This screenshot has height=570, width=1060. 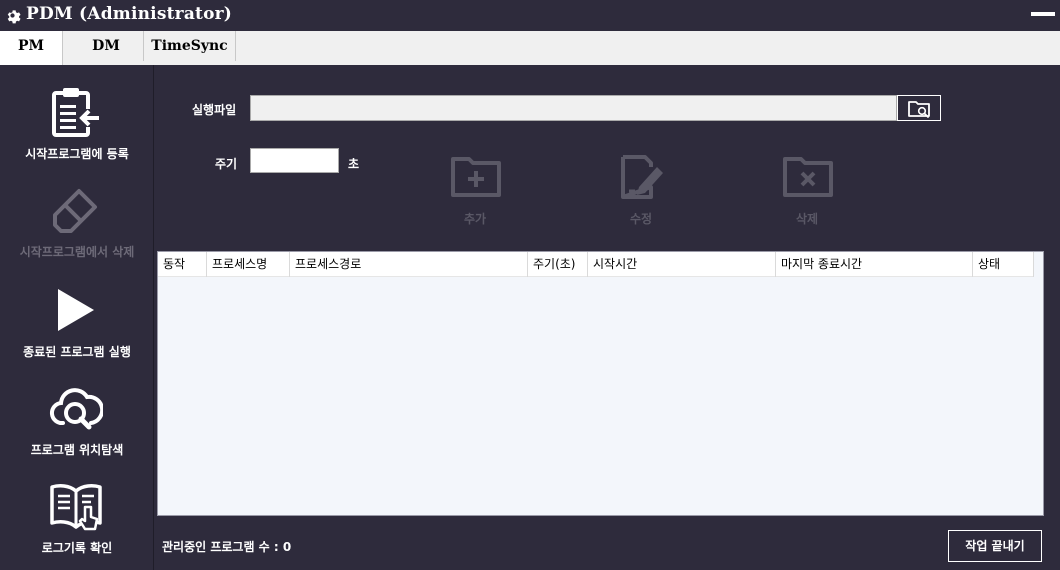 What do you see at coordinates (995, 546) in the screenshot?
I see `finish-task-button: 작업 끝내기` at bounding box center [995, 546].